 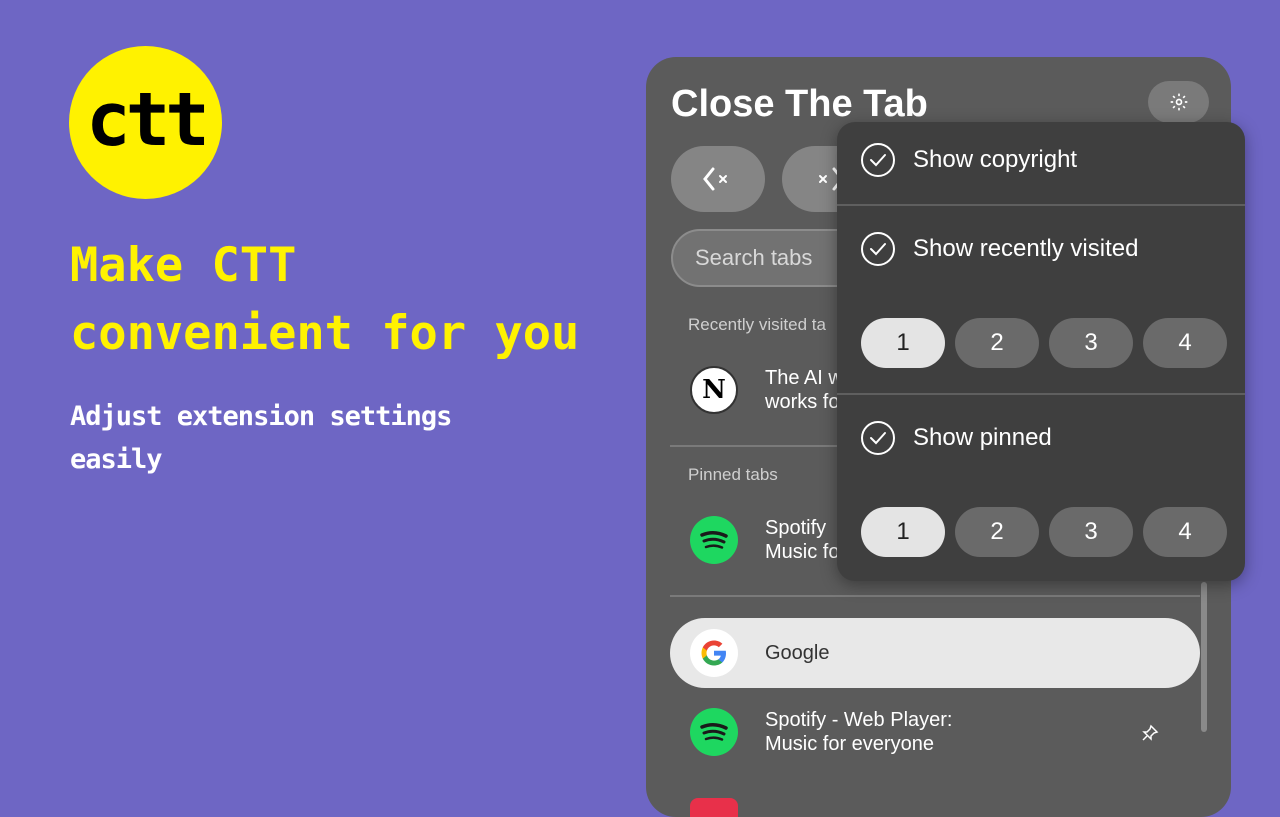 I want to click on pin-icon, so click(x=1150, y=733).